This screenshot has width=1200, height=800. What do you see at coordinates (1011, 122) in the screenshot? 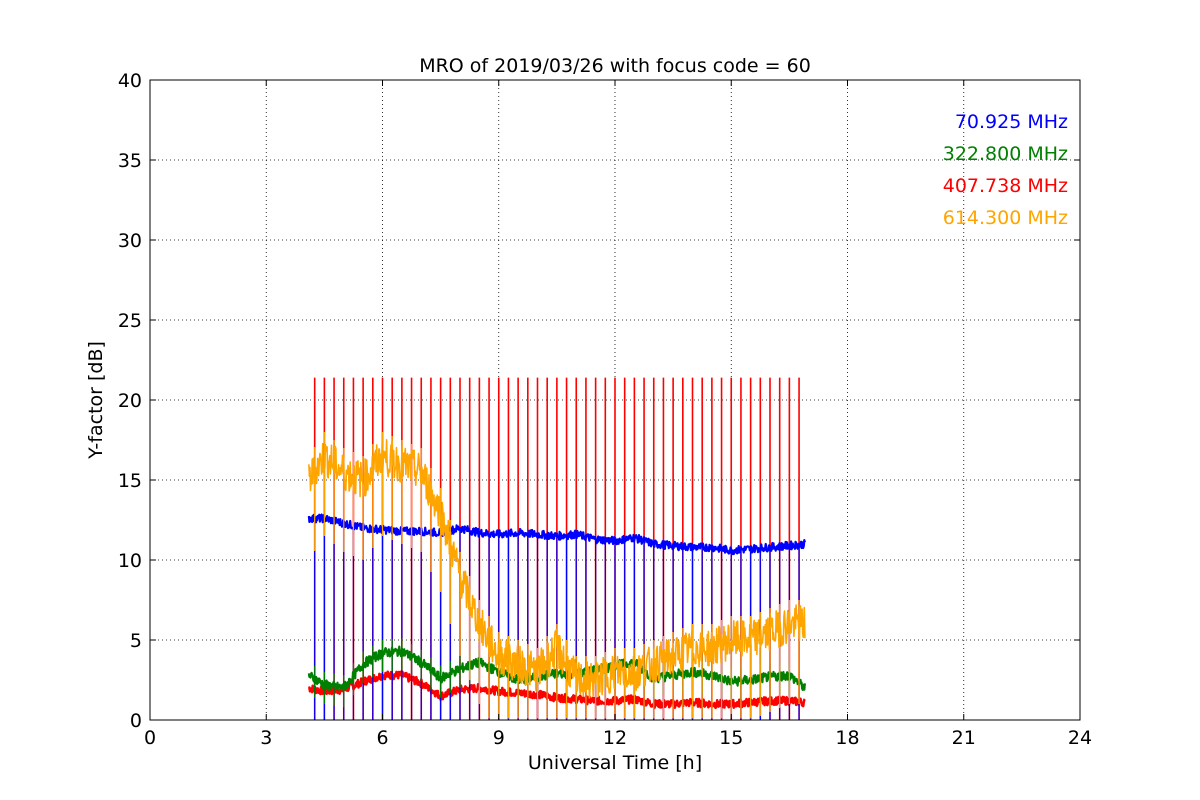
I see `legend-entry: 70.925 MHz` at bounding box center [1011, 122].